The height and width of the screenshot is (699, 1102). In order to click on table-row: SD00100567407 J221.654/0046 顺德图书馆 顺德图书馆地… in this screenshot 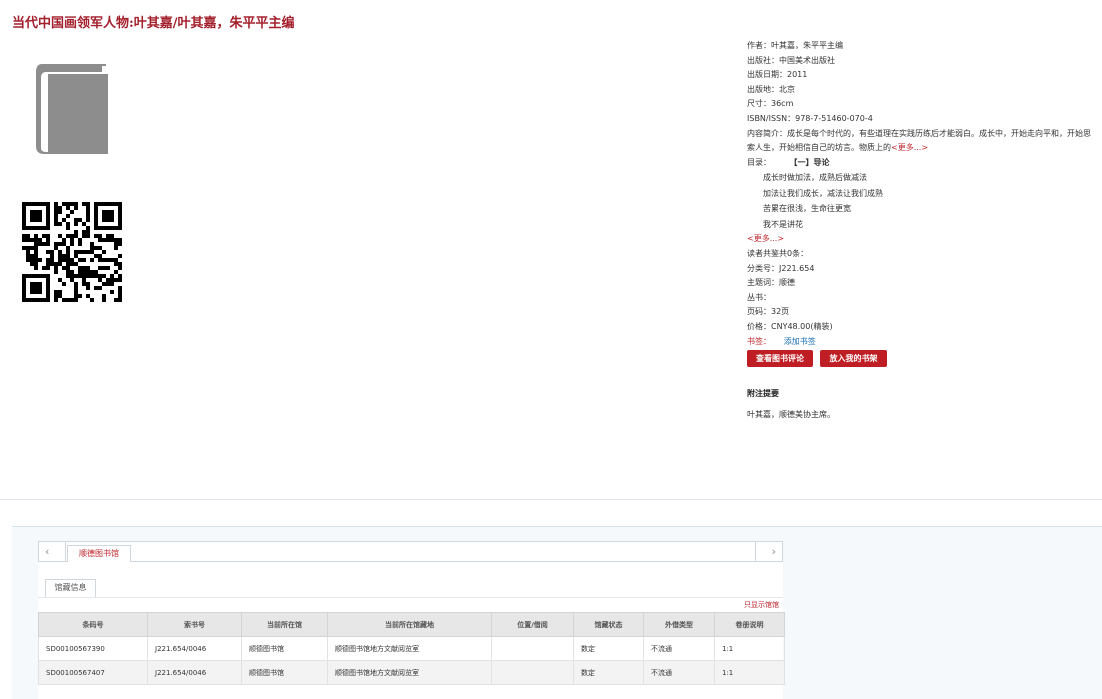, I will do `click(411, 672)`.